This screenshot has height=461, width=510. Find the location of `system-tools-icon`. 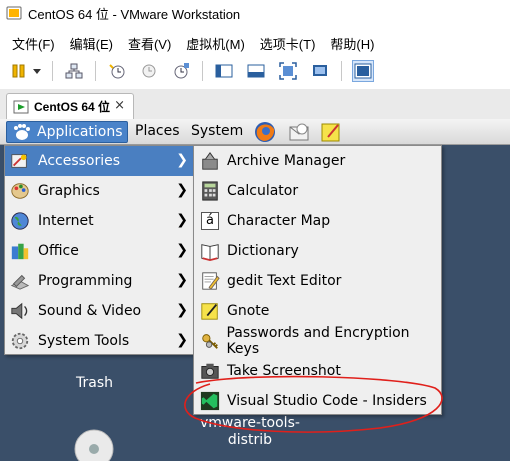

system-tools-icon is located at coordinates (20, 341).